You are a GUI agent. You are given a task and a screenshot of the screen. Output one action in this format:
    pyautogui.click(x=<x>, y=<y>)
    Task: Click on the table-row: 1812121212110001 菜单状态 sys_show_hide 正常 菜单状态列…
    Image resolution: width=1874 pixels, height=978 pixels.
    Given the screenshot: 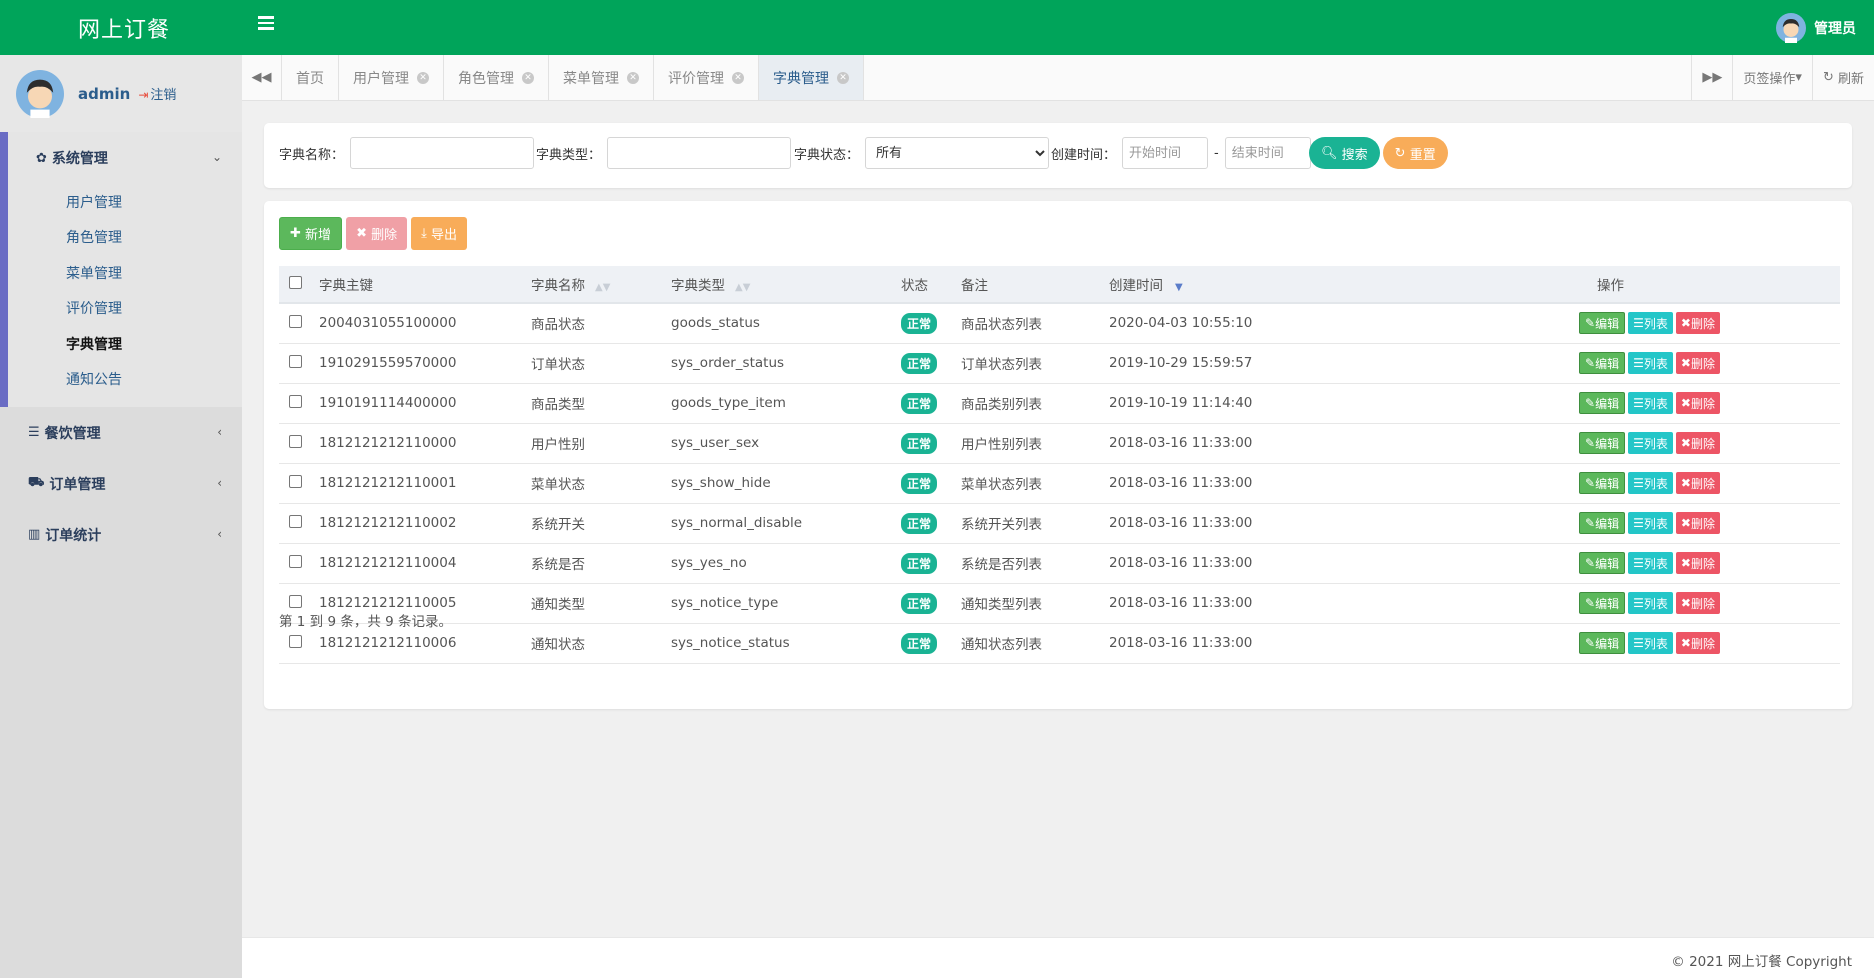 What is the action you would take?
    pyautogui.click(x=1059, y=483)
    